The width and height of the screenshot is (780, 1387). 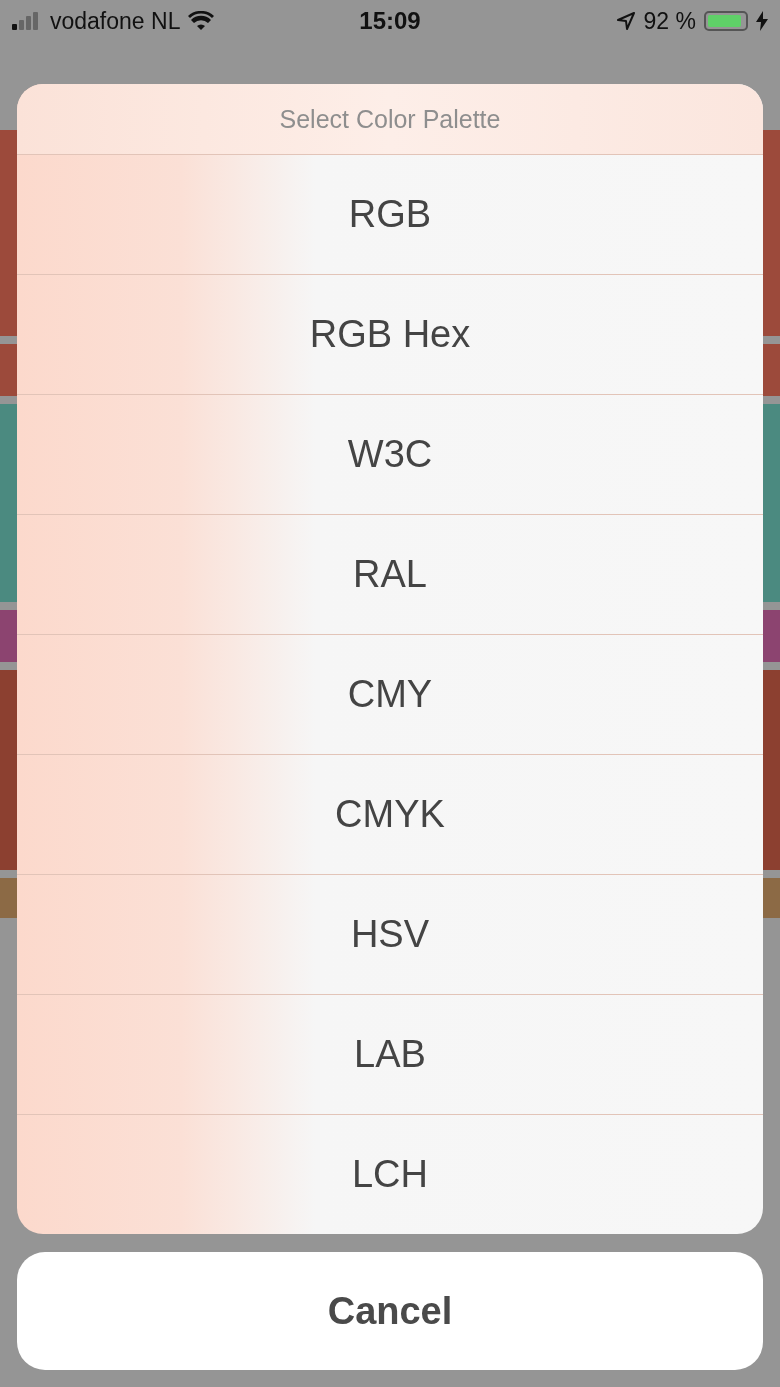 I want to click on palette-option: W3C, so click(x=390, y=454).